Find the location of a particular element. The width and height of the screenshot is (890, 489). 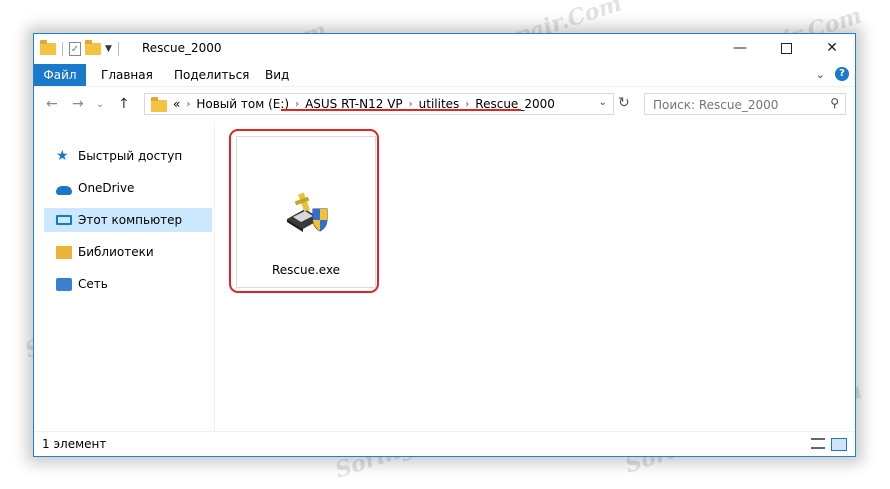

tab-home: Главная is located at coordinates (127, 75).